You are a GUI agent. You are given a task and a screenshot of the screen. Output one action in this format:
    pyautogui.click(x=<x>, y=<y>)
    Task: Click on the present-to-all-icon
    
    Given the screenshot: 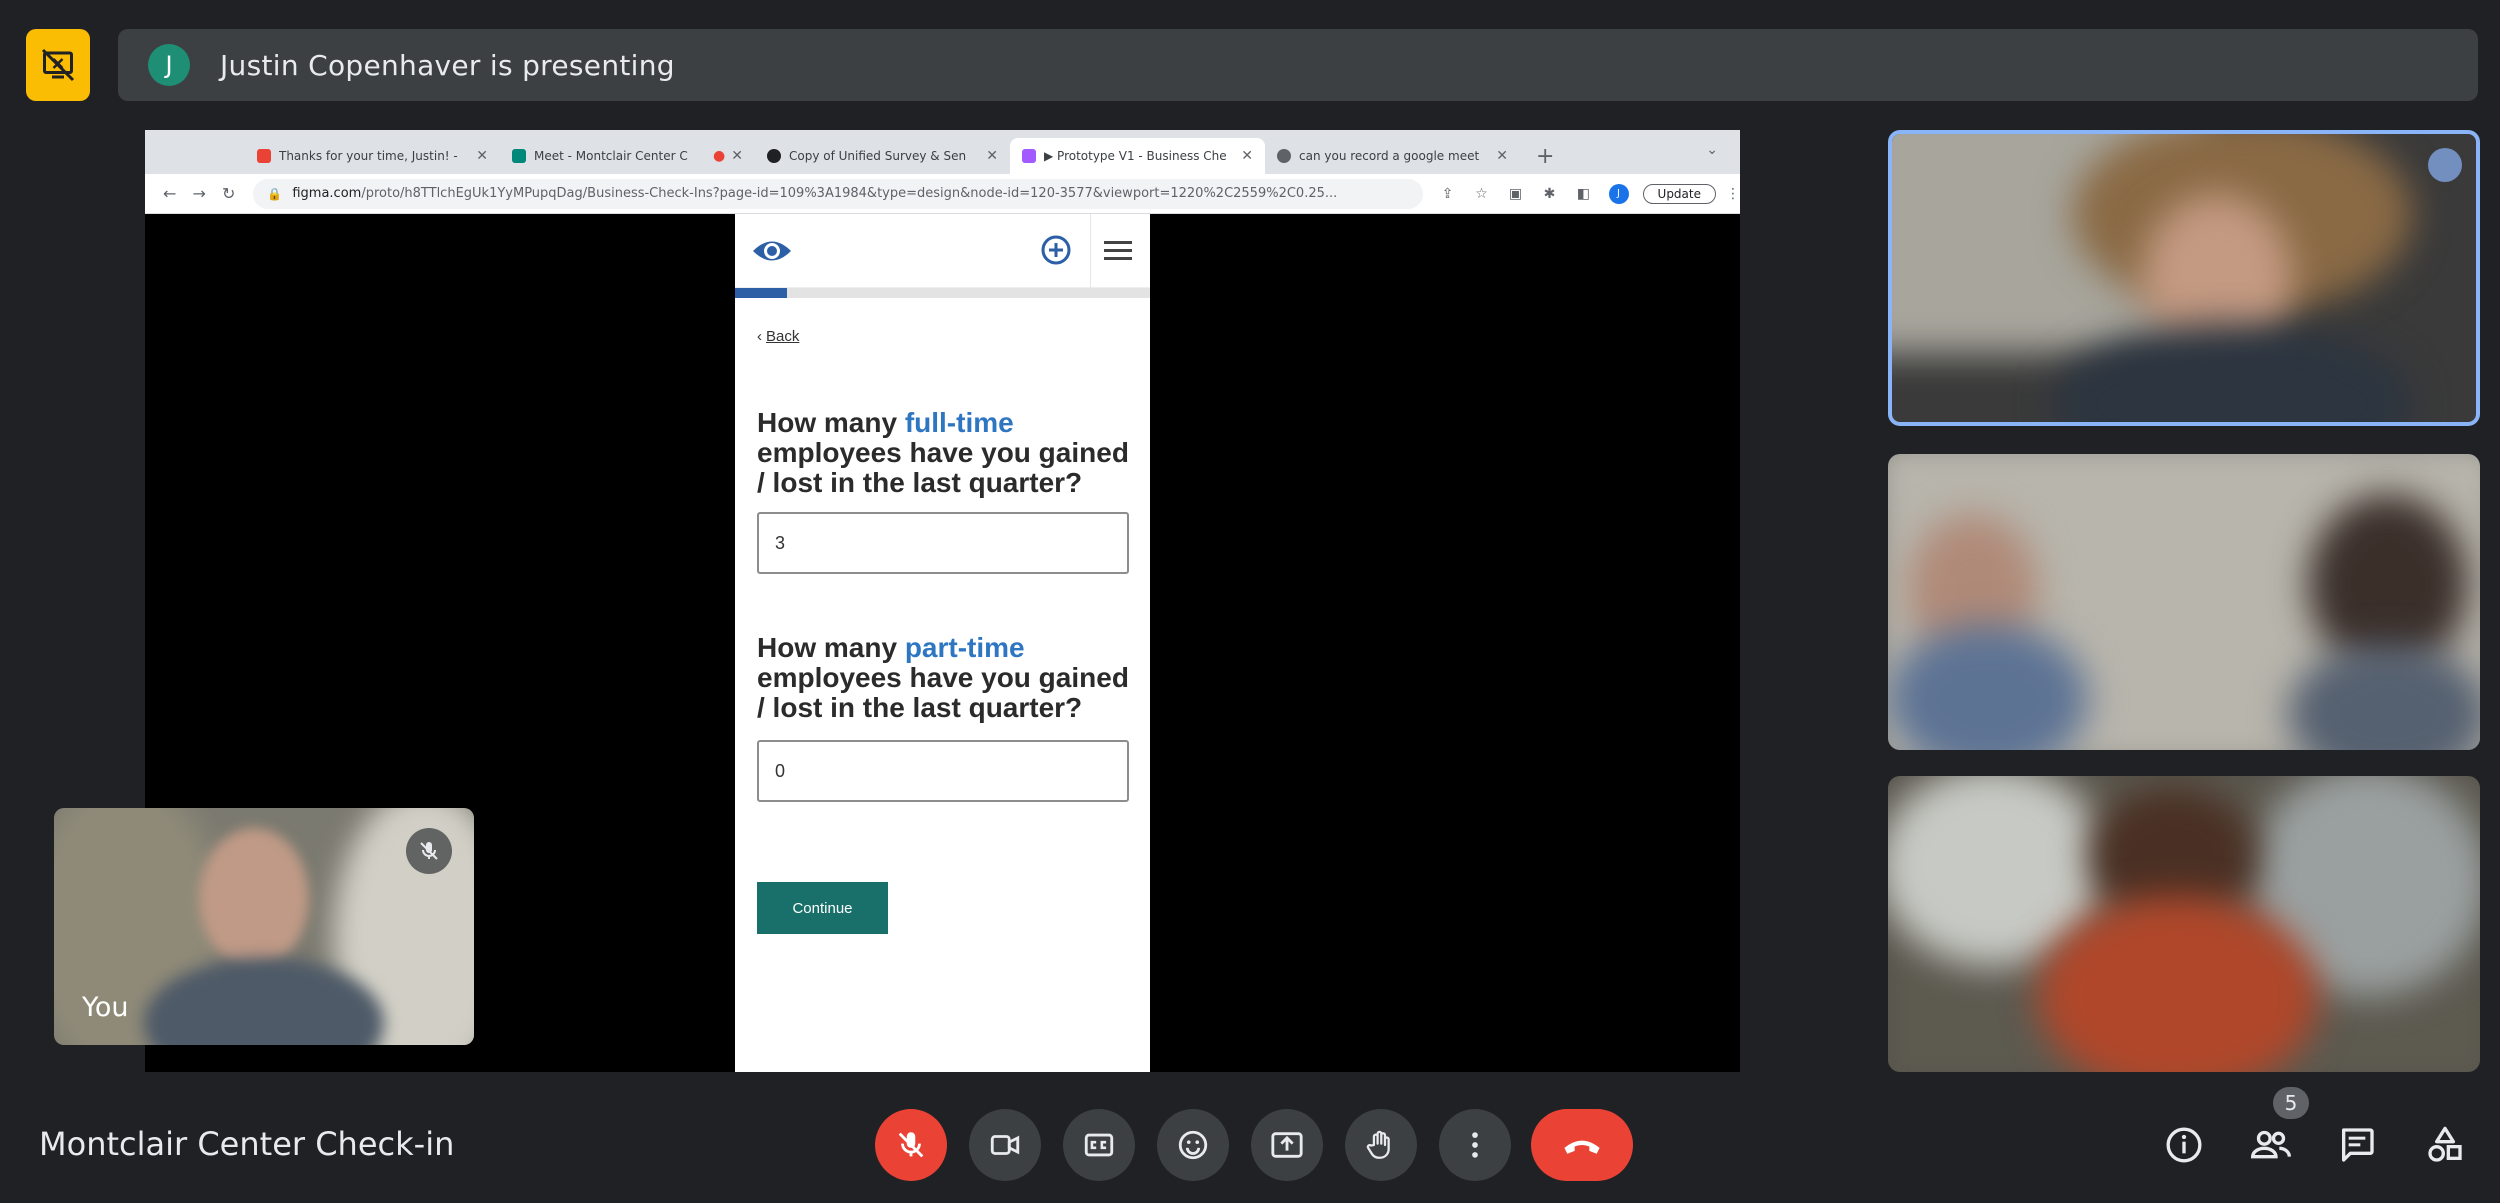 What is the action you would take?
    pyautogui.click(x=1287, y=1145)
    